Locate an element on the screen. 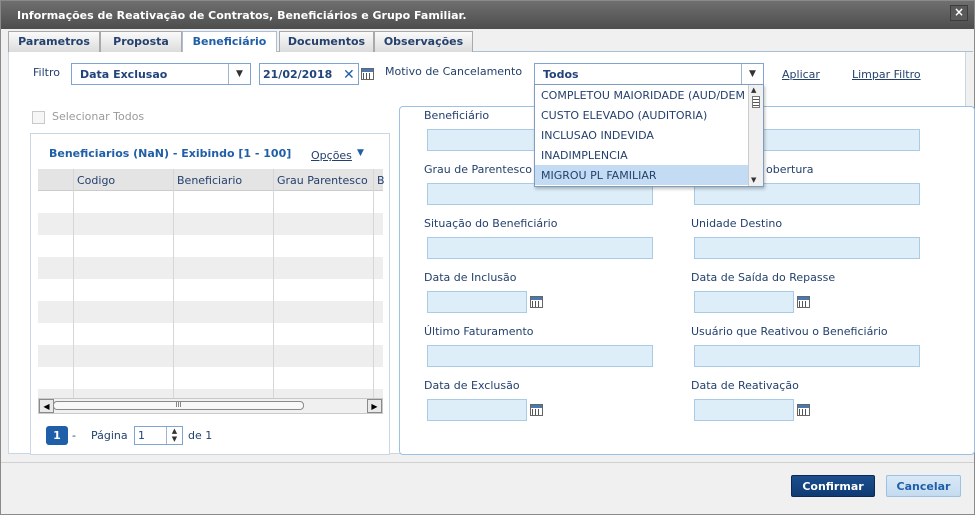 This screenshot has width=975, height=515. label-data-exclusao: Data de Exclusão is located at coordinates (472, 385).